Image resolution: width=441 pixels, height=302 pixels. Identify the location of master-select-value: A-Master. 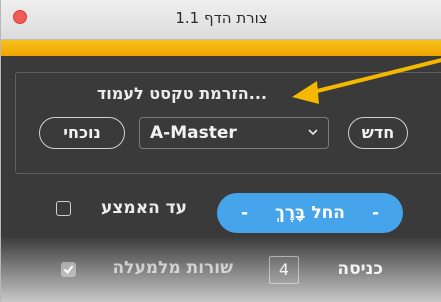
(193, 133).